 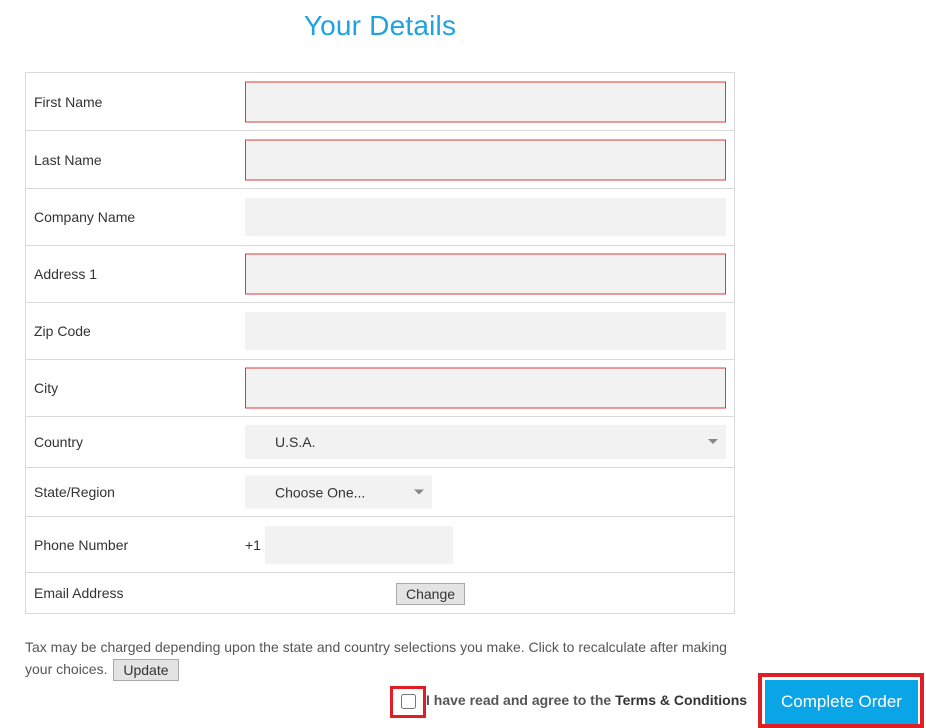 I want to click on country-label: Country, so click(x=59, y=442).